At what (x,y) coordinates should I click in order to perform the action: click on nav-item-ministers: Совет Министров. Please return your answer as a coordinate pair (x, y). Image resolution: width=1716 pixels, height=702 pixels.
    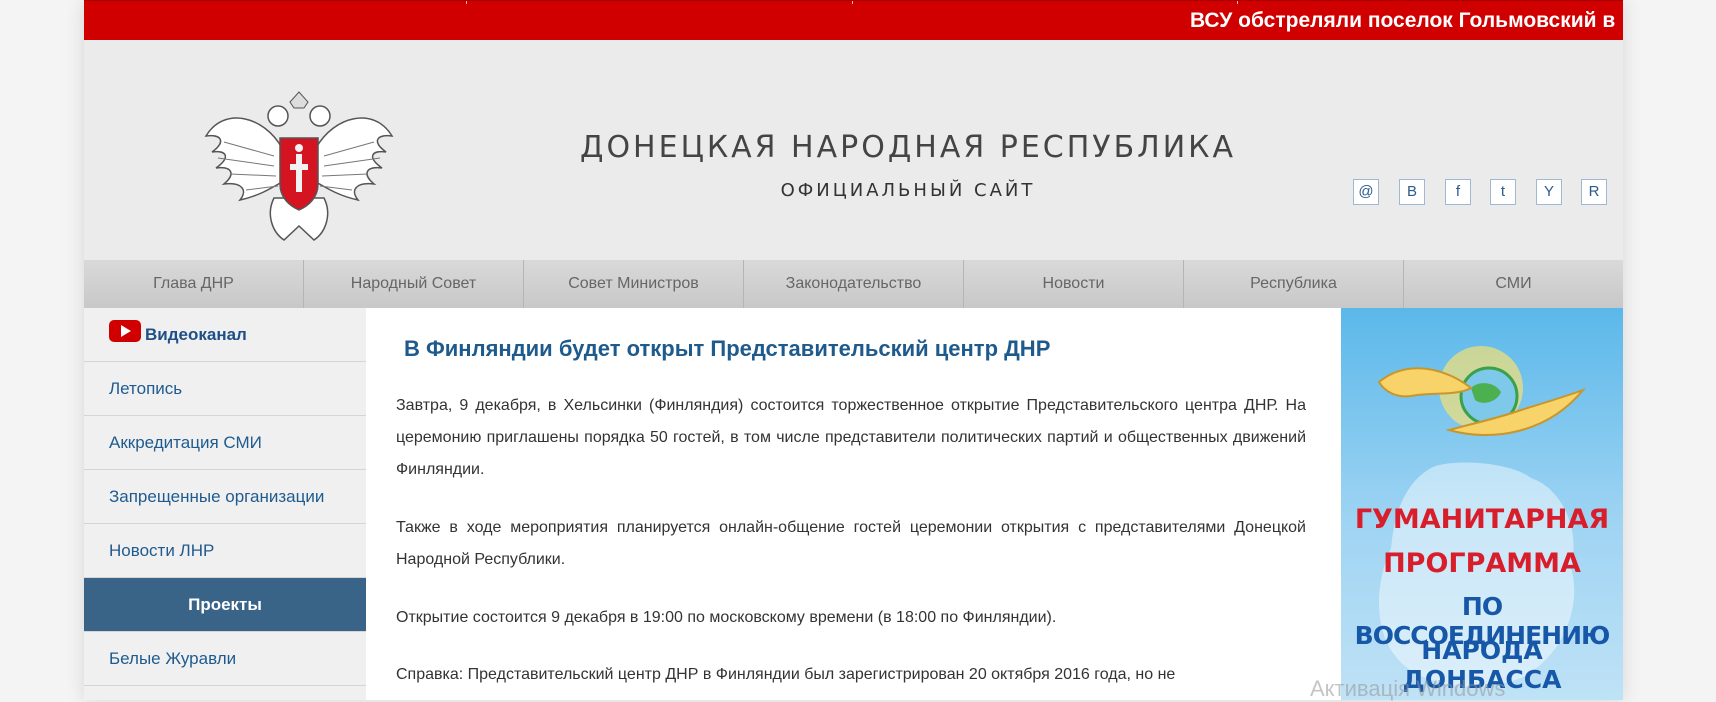
    Looking at the image, I should click on (634, 284).